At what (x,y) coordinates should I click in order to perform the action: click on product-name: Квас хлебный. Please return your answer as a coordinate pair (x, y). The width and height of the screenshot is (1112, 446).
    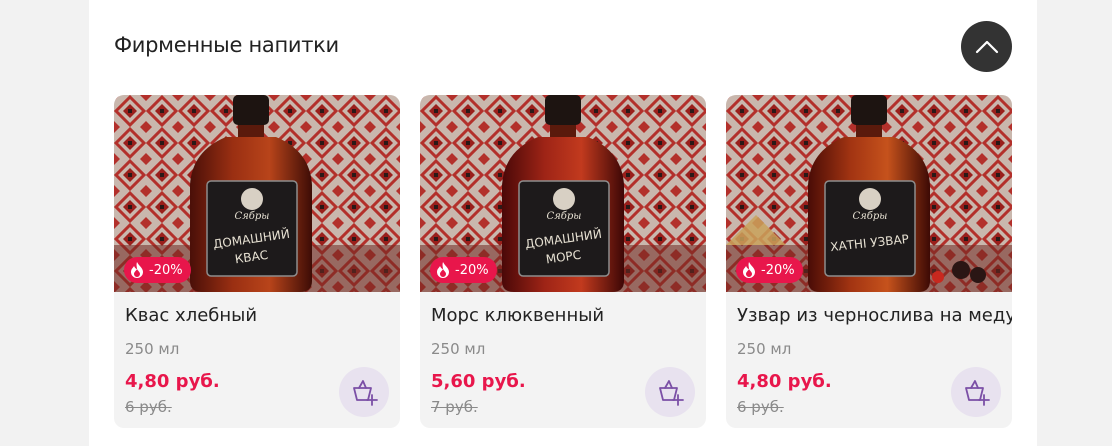
    Looking at the image, I should click on (191, 315).